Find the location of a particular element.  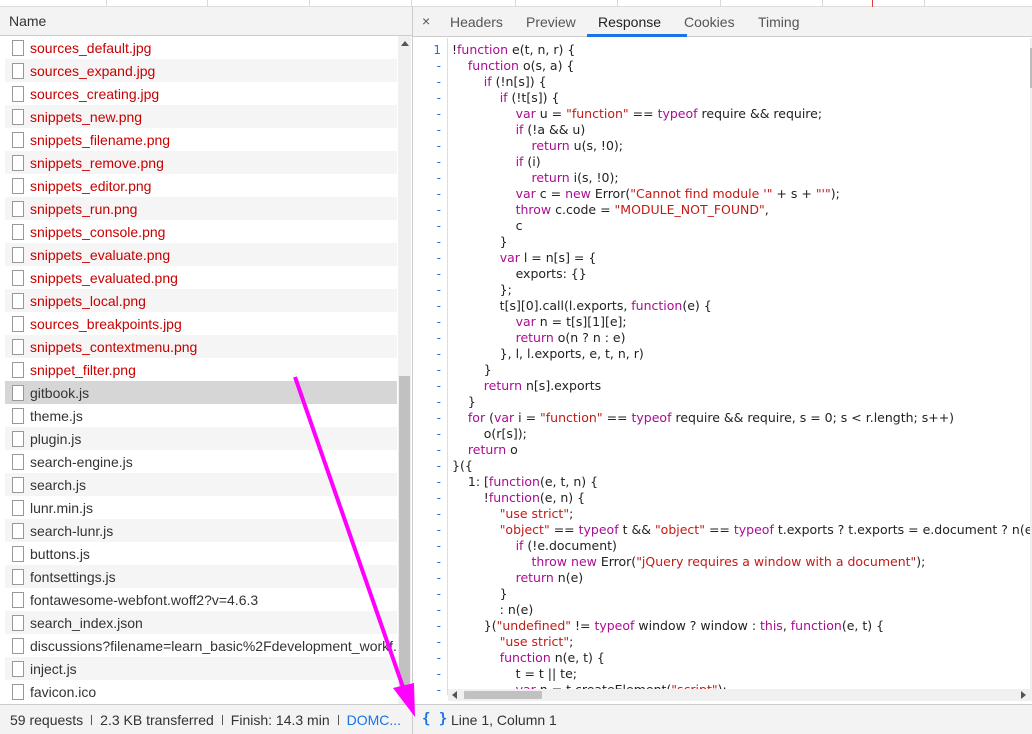

scroll-up-arrow-icon is located at coordinates (405, 43).